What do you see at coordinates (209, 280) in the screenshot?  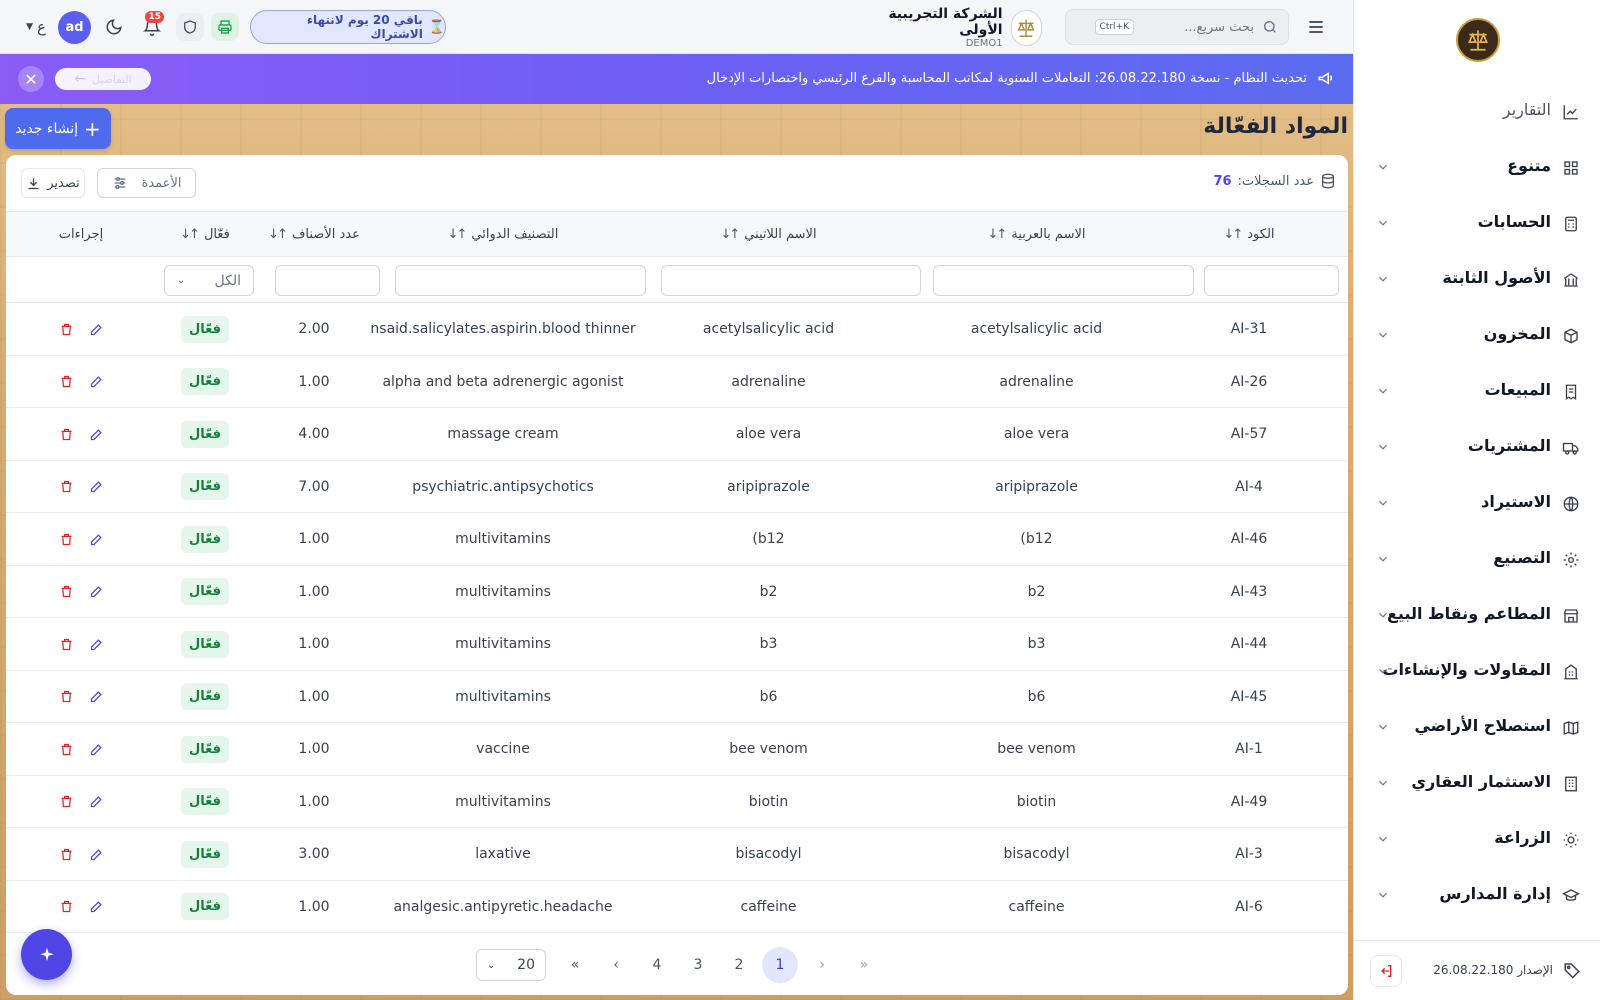 I see `filter-status-select: الكل ⌄` at bounding box center [209, 280].